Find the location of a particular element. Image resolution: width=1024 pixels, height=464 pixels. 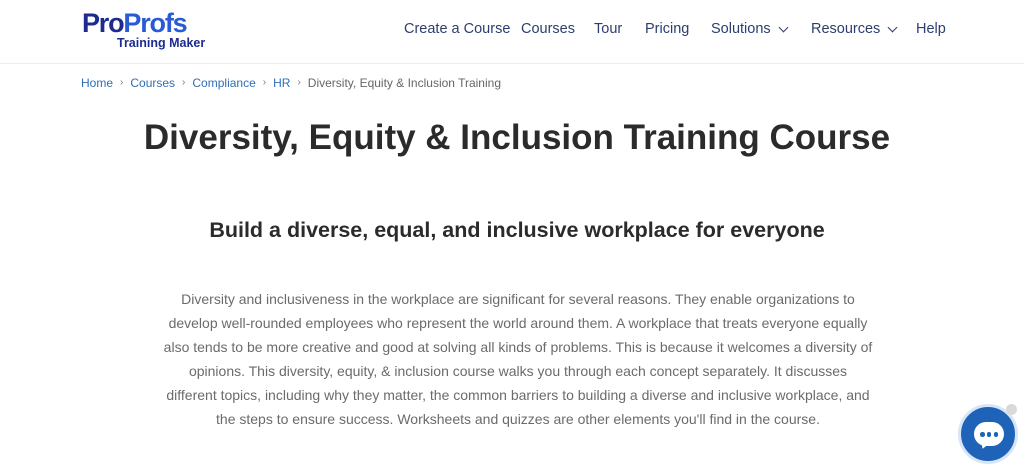

nav-solutions-label: Solutions is located at coordinates (741, 29).